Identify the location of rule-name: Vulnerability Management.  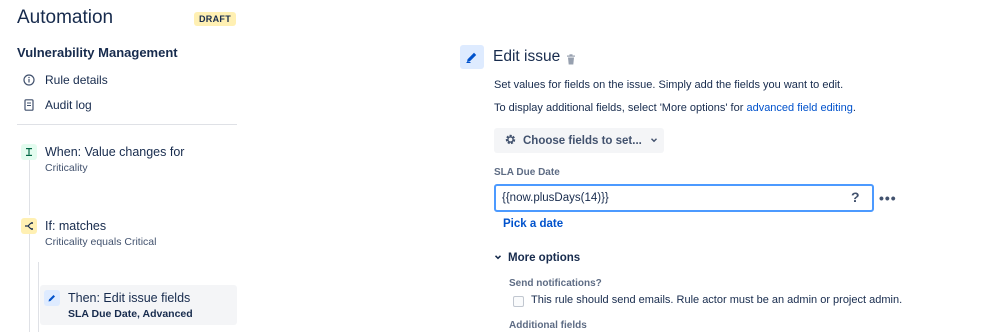
(97, 52).